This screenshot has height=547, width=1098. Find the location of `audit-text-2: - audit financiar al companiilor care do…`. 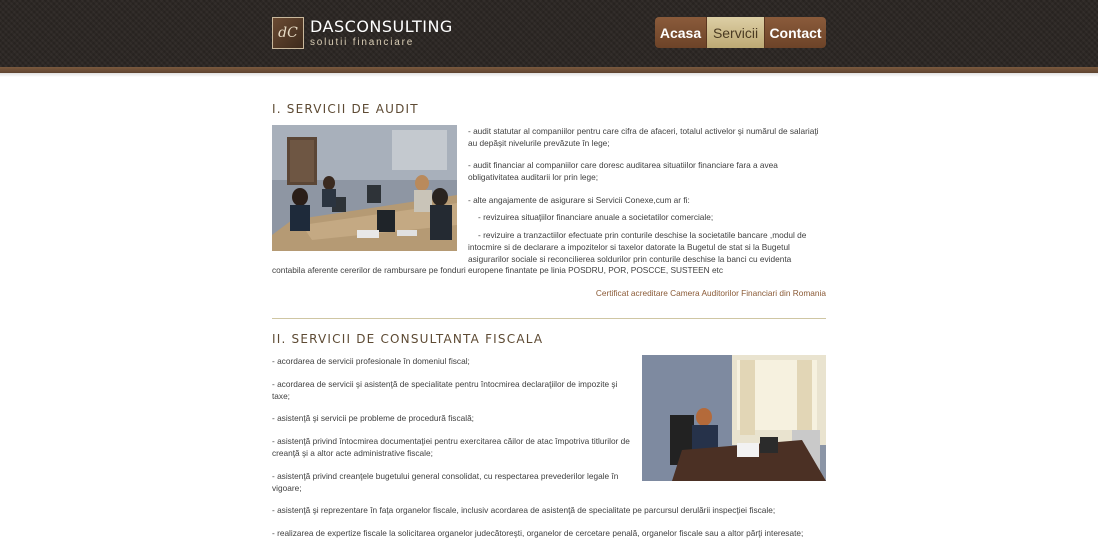

audit-text-2: - audit financiar al companiilor care do… is located at coordinates (623, 171).